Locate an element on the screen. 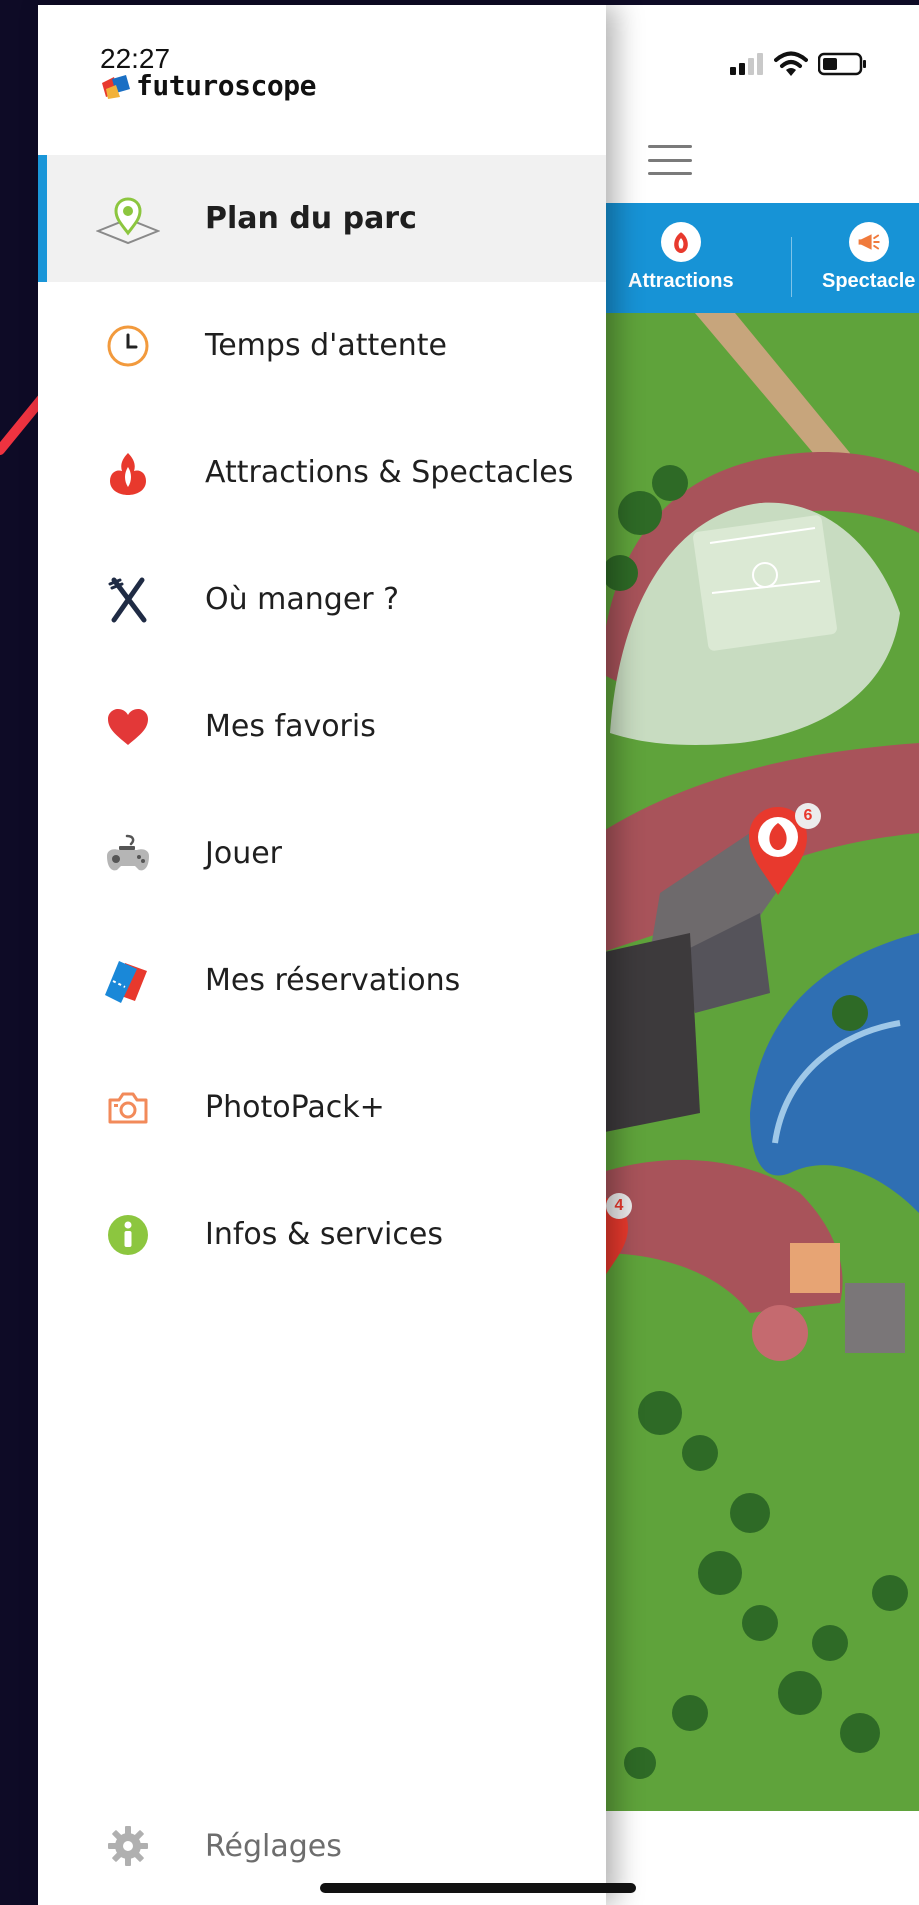 The image size is (919, 1905). menu-item-plan-du-parc: Plan du parc is located at coordinates (322, 218).